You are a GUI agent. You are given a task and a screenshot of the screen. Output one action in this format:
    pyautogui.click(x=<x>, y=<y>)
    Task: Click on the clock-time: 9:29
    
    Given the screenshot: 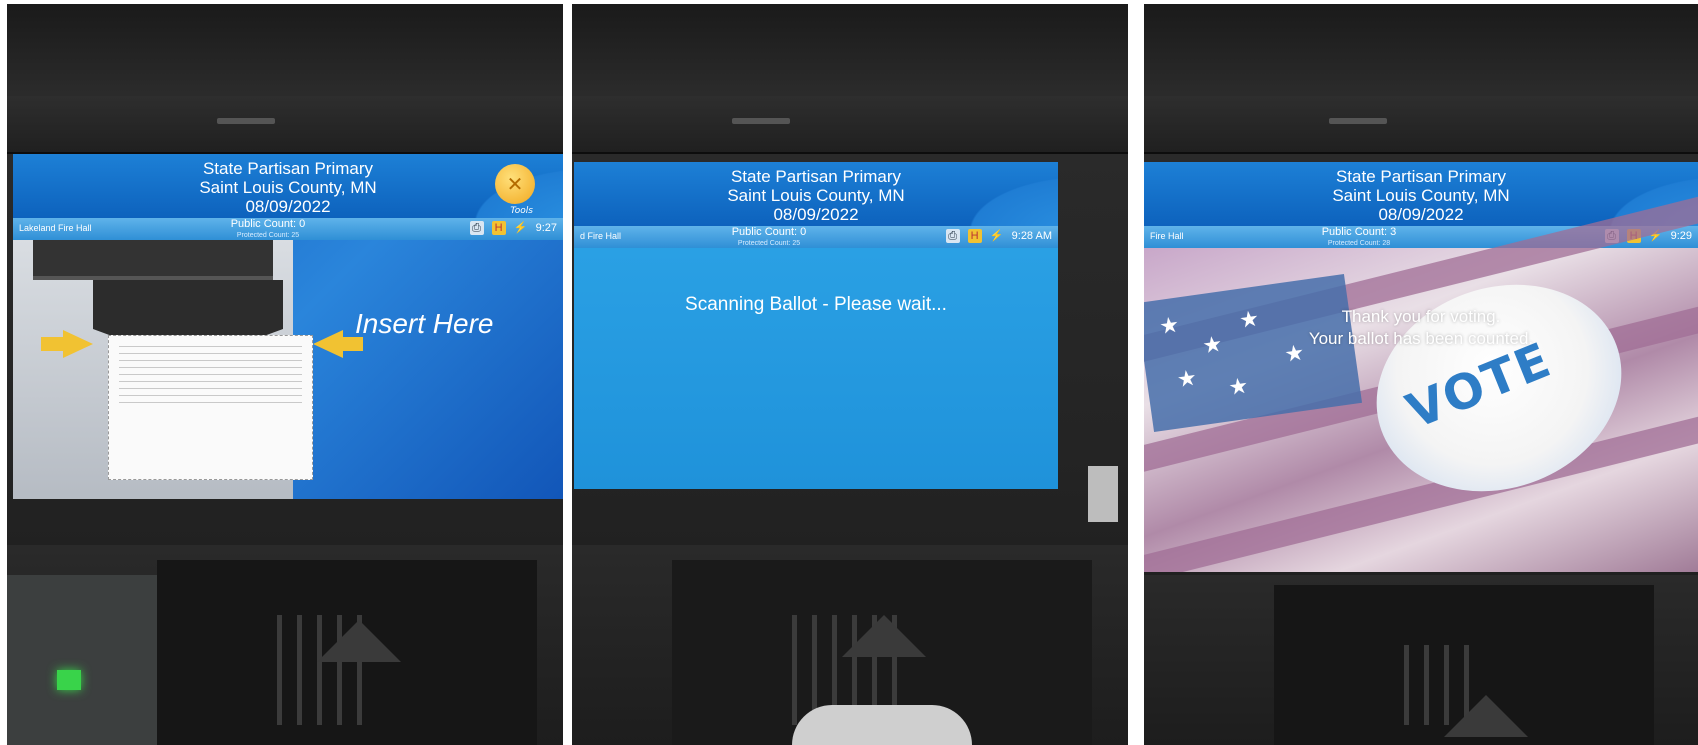 What is the action you would take?
    pyautogui.click(x=1681, y=236)
    